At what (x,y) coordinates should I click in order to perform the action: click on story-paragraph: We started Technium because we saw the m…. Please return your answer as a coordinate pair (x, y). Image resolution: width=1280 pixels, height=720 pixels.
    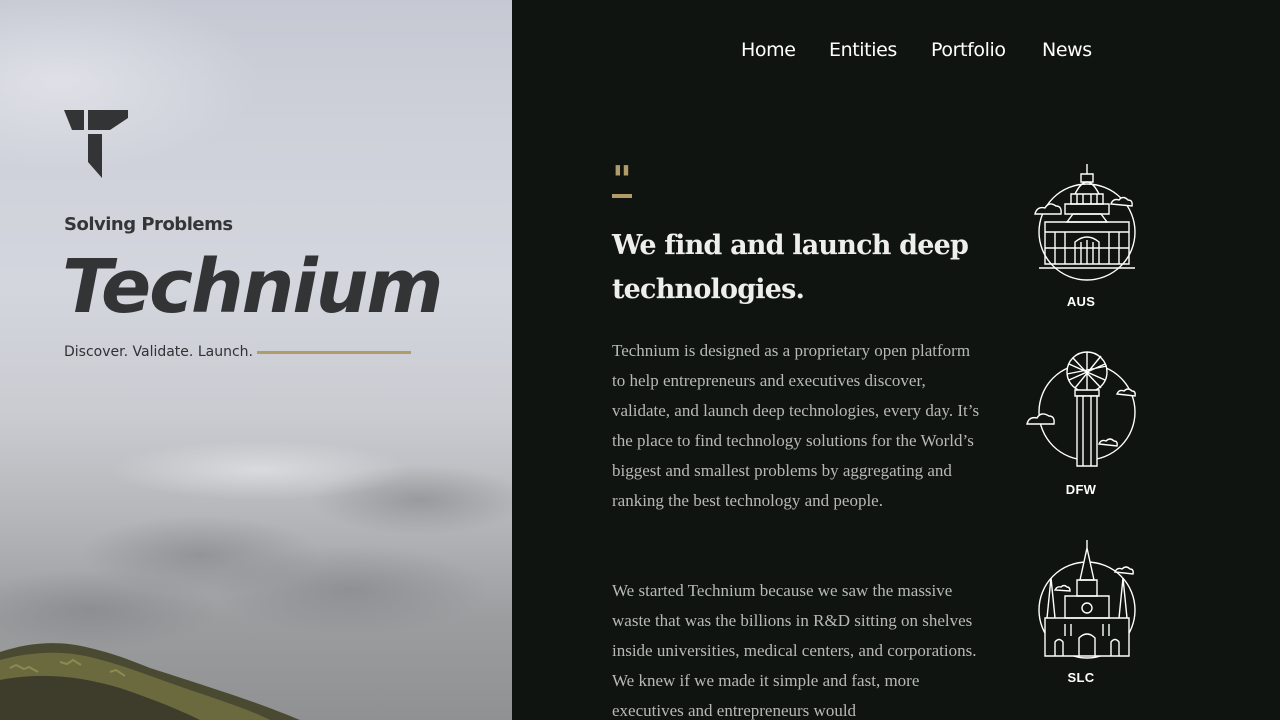
    Looking at the image, I should click on (794, 650).